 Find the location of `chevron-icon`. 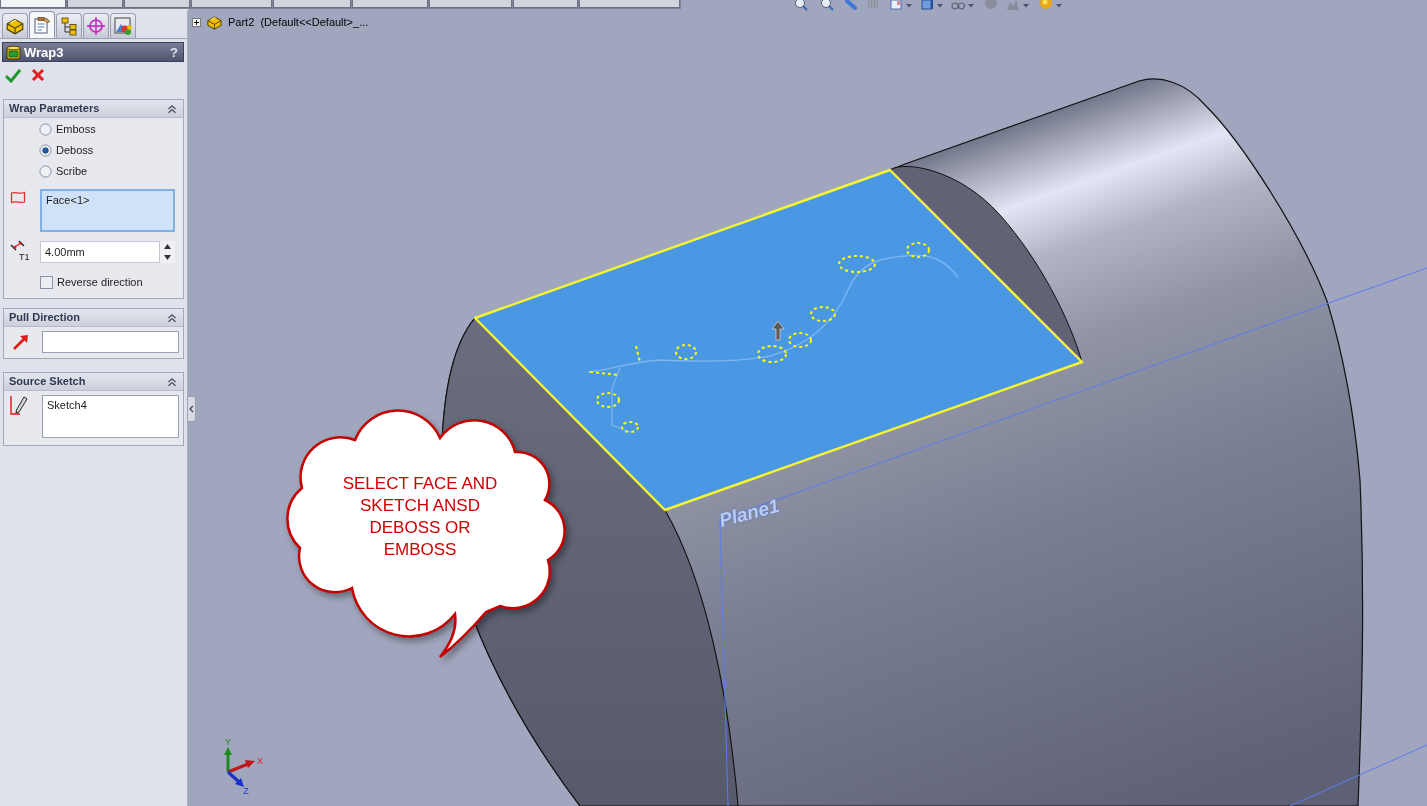

chevron-icon is located at coordinates (191, 409).